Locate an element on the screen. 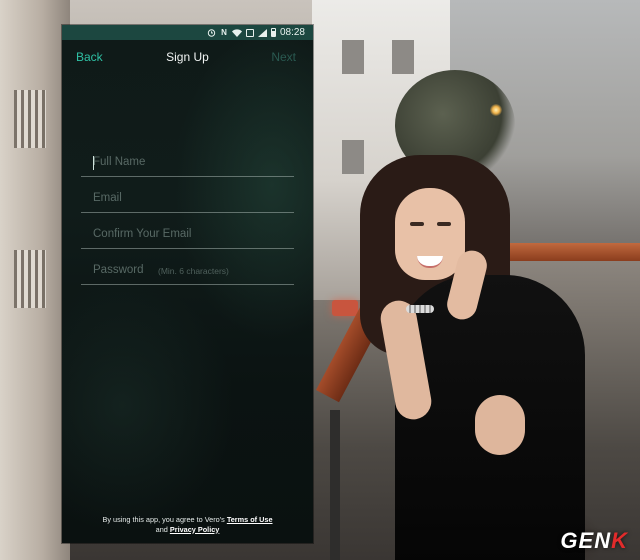 Image resolution: width=640 pixels, height=560 pixels. street-sign is located at coordinates (345, 308).